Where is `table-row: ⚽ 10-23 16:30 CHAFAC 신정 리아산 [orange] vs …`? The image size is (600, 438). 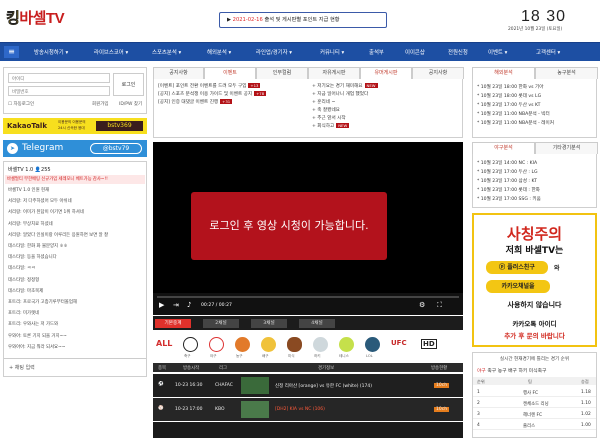 table-row: ⚽ 10-23 16:30 CHAFAC 신정 리아산 [orange] vs … is located at coordinates (308, 385).